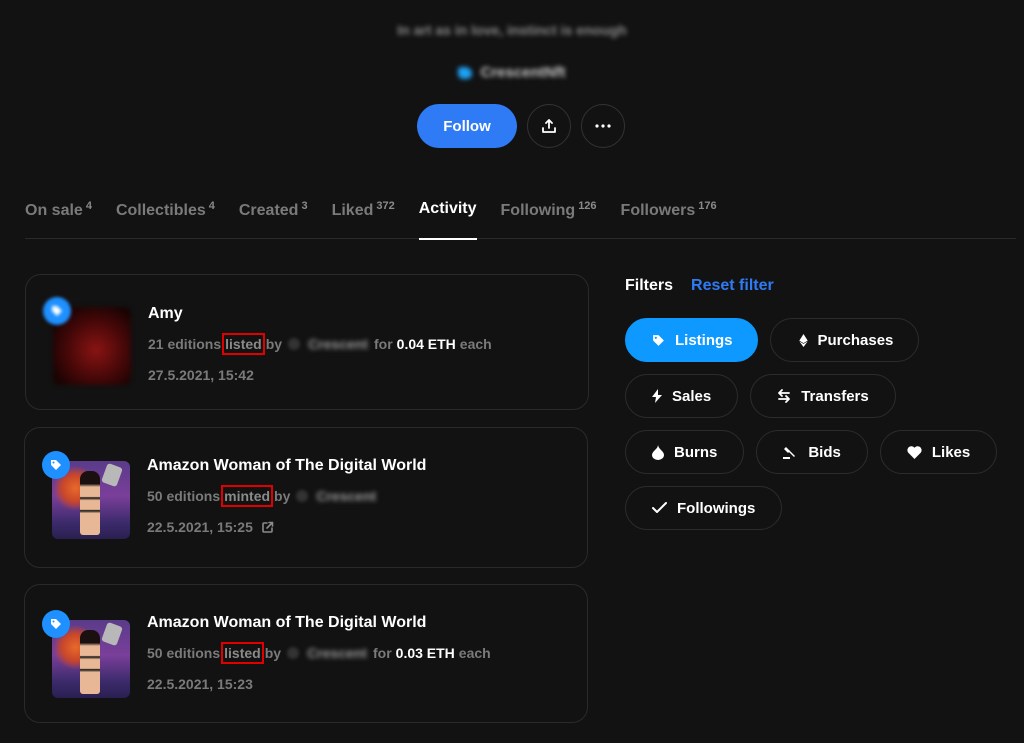  I want to click on filter-label: Sales, so click(692, 396).